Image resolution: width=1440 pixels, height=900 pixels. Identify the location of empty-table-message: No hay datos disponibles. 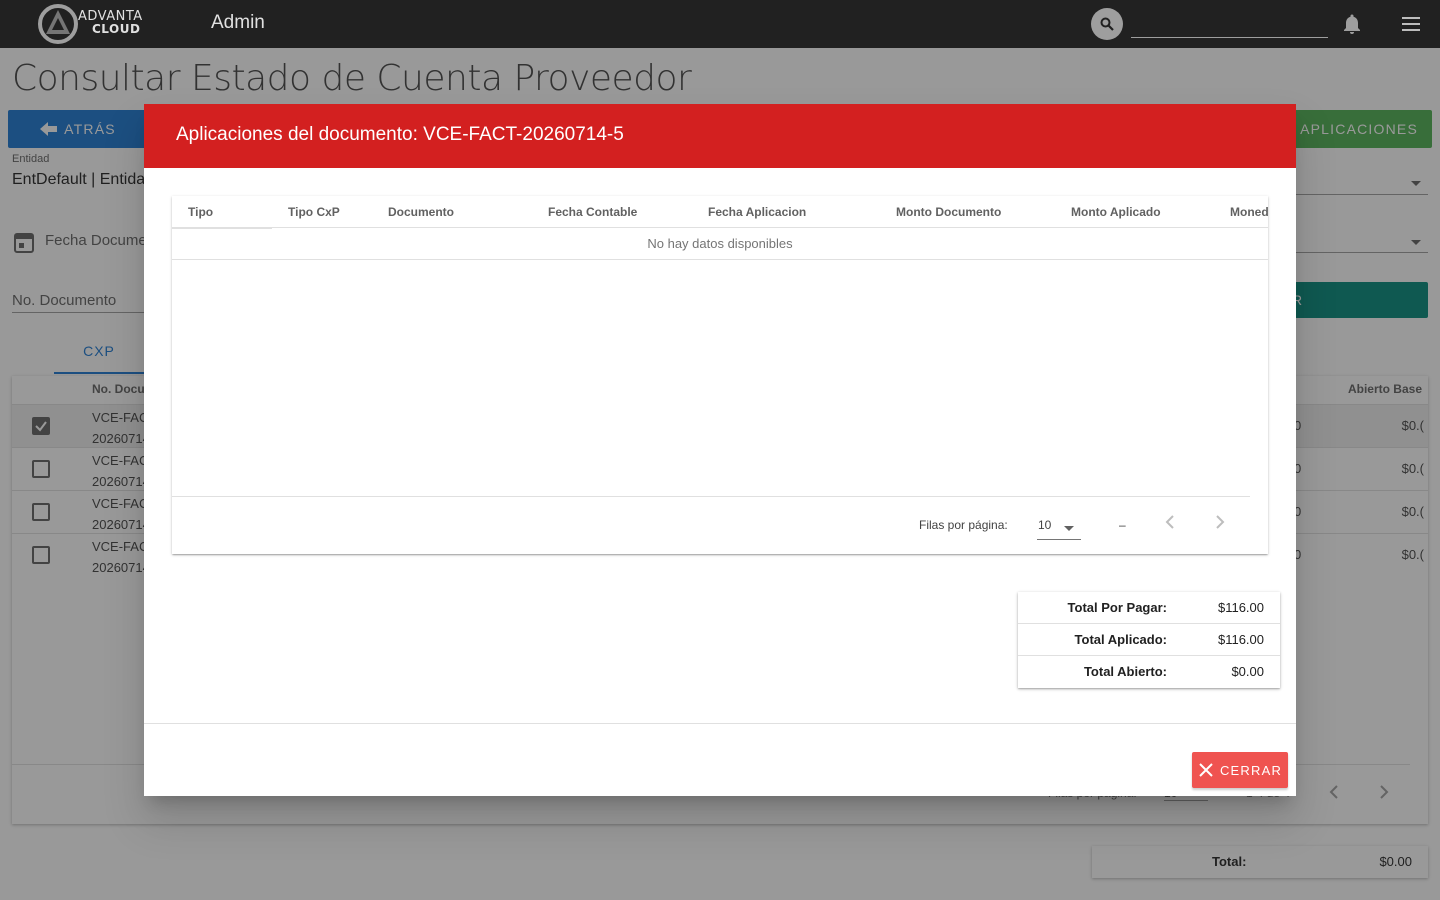
(720, 244).